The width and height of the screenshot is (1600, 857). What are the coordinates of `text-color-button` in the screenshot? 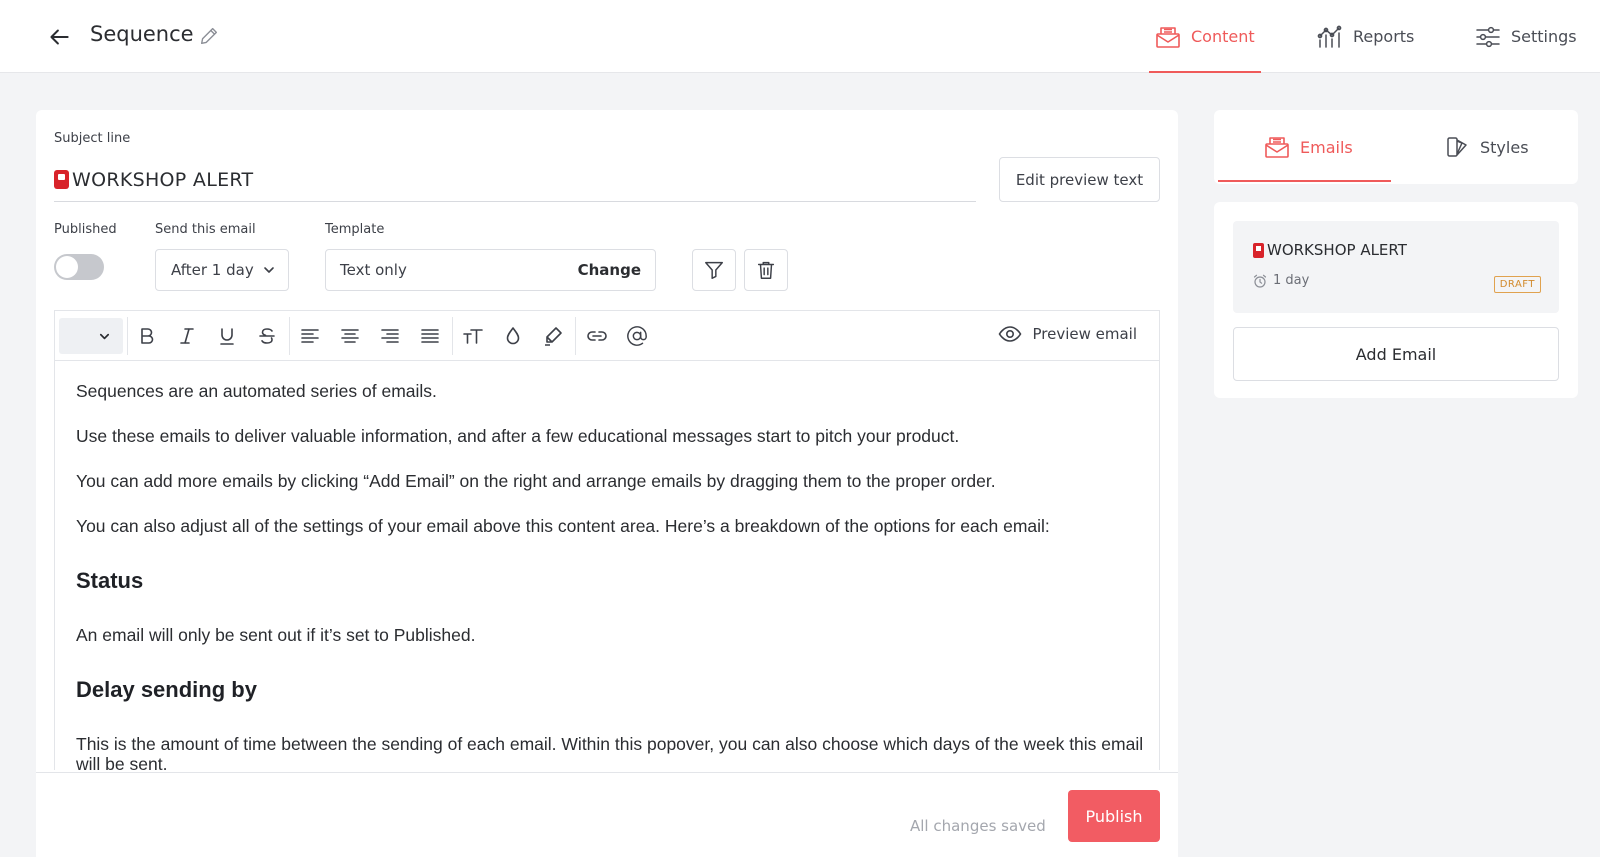 It's located at (513, 336).